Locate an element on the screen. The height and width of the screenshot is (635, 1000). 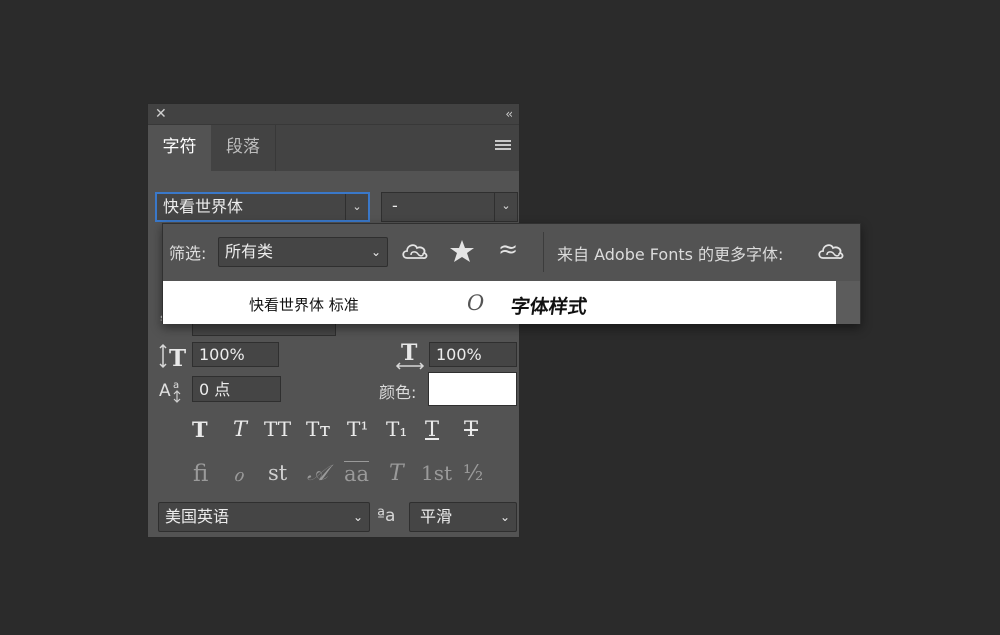
baseline-shift-field: 0 点 is located at coordinates (236, 389).